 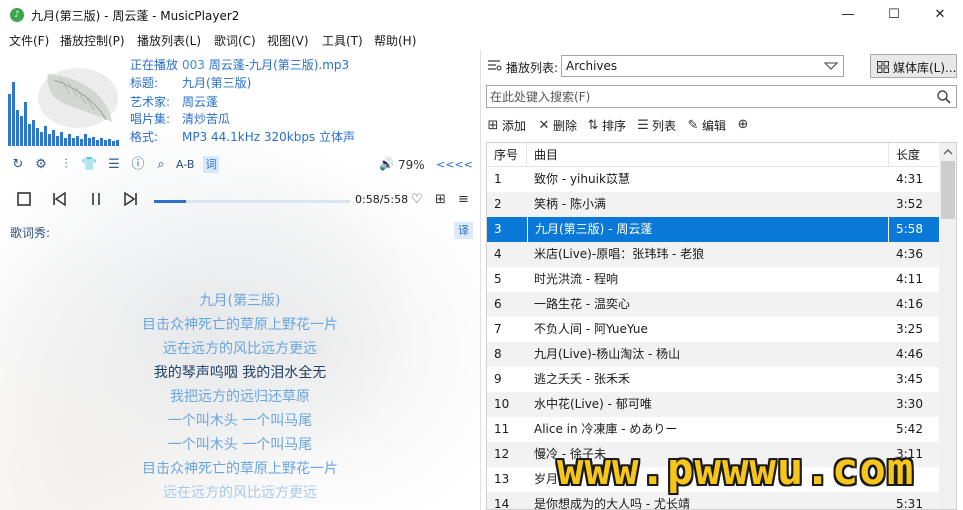 I want to click on playlist-toggle-icon: ≡, so click(x=463, y=199).